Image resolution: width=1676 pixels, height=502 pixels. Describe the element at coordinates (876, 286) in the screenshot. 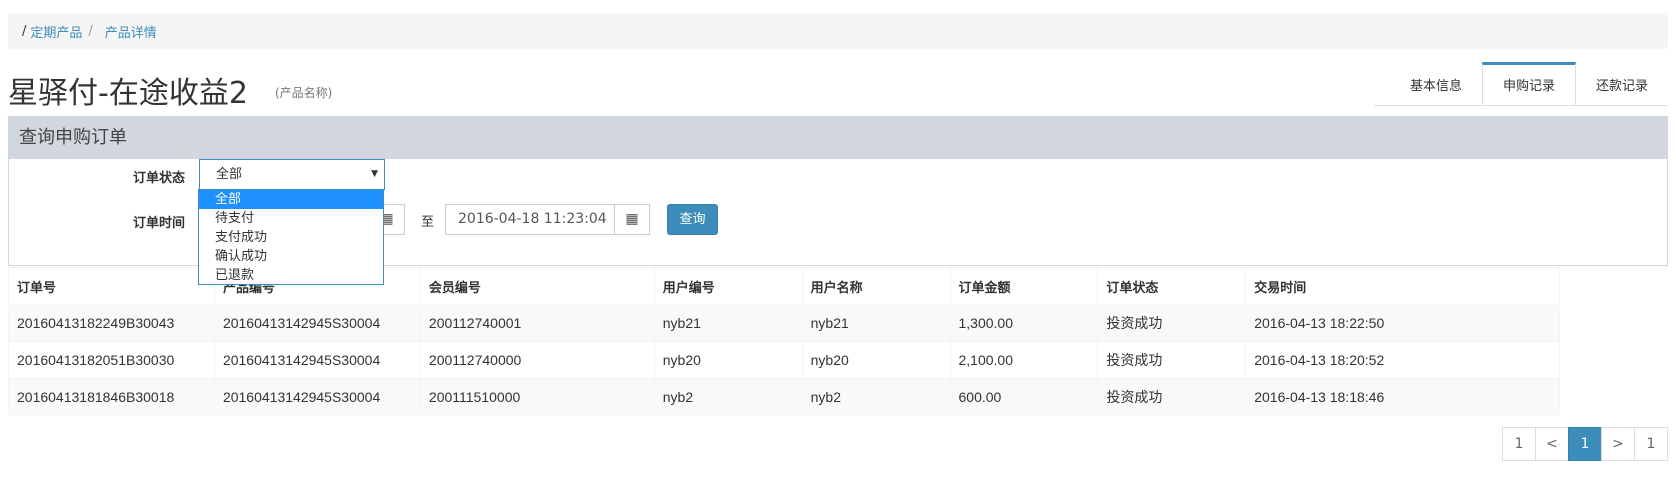

I see `column-header-user-name: 用户名称` at that location.